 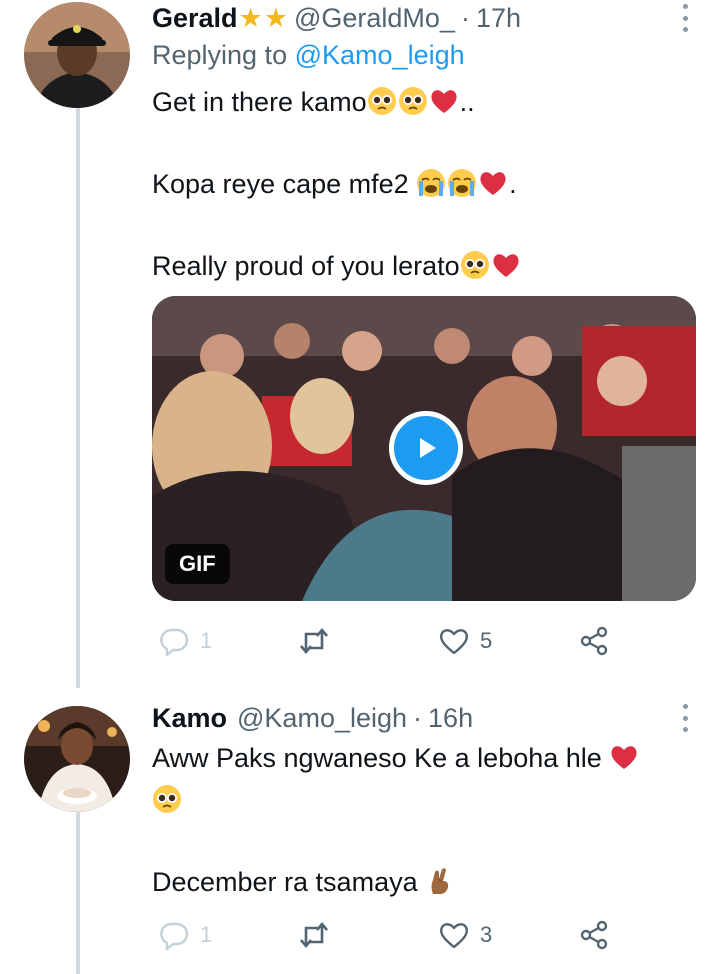 I want to click on like-count: 3, so click(x=486, y=934).